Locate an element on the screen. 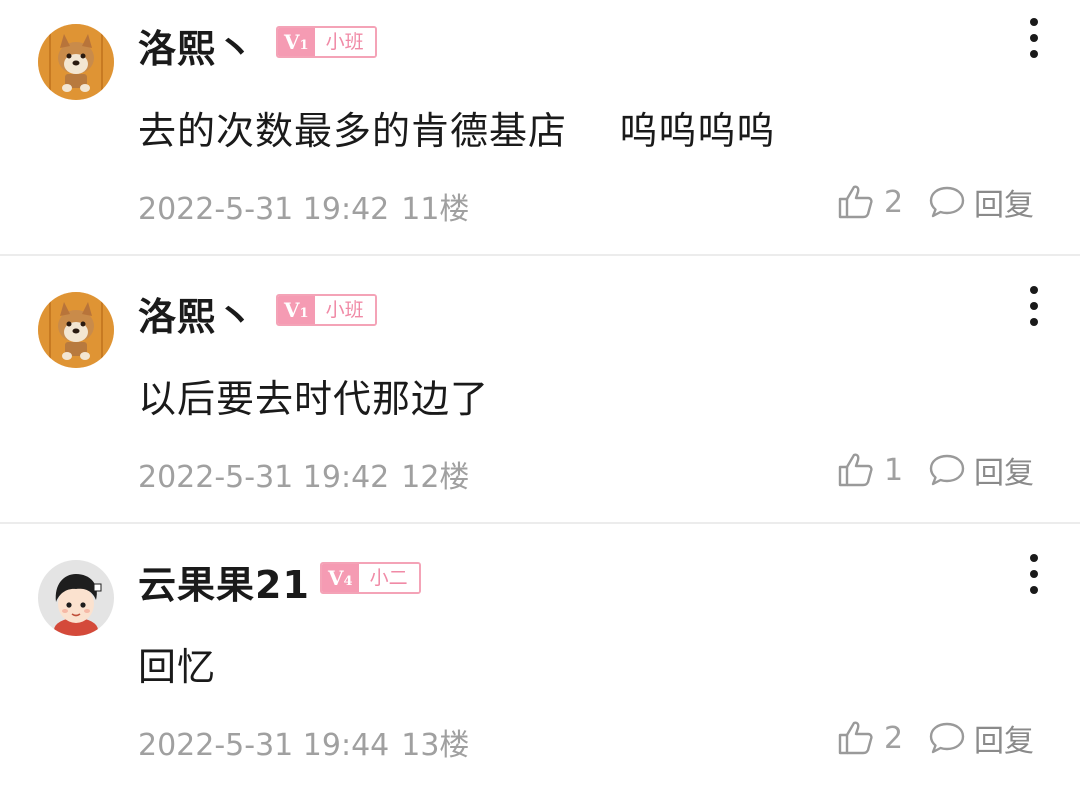  cartoon-kid-avatar-icon is located at coordinates (76, 598).